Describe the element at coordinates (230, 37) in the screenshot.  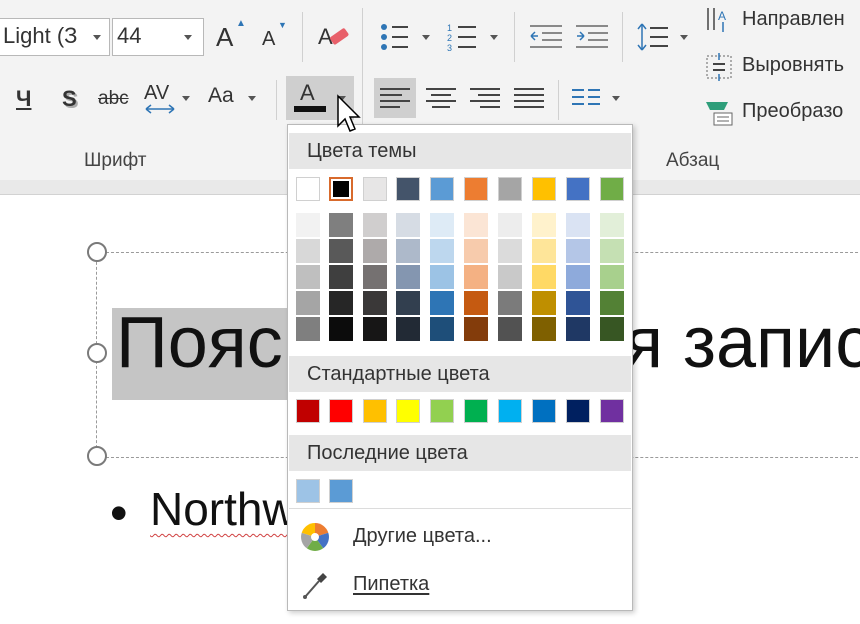
I see `grow-font-button: A ▲` at that location.